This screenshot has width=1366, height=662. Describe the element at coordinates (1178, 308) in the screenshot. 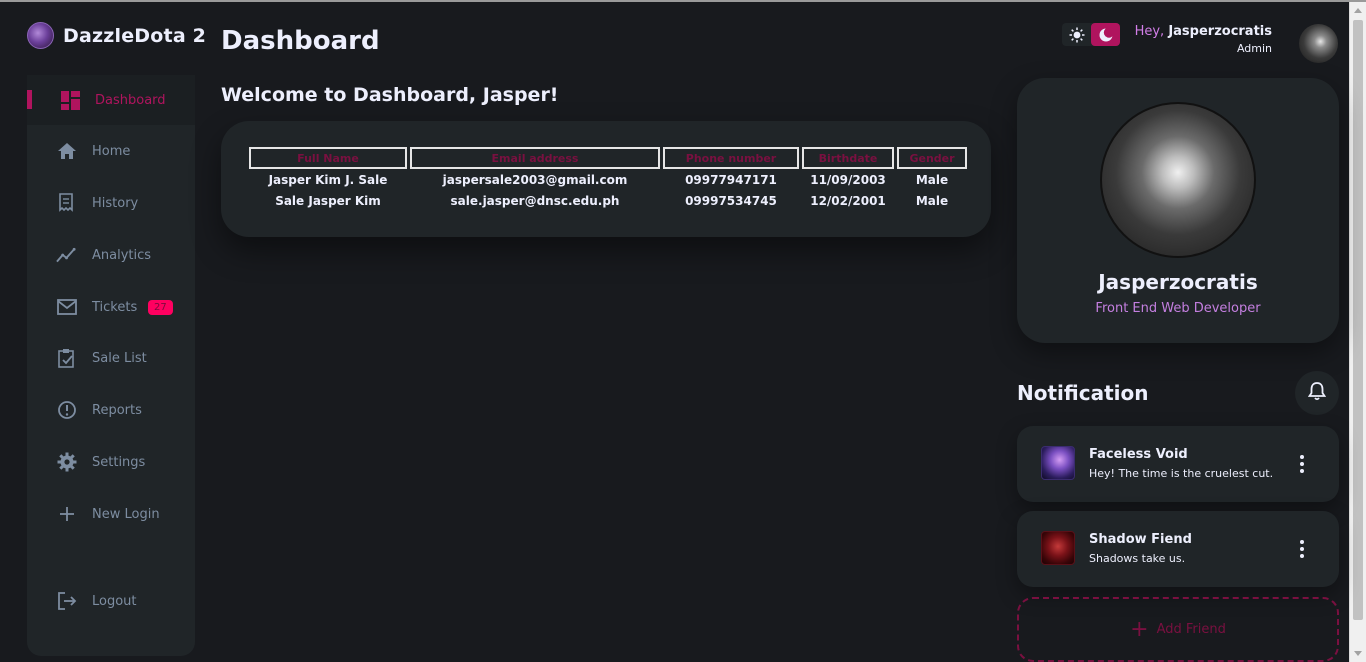

I see `profile-job-title: Front End Web Developer` at that location.